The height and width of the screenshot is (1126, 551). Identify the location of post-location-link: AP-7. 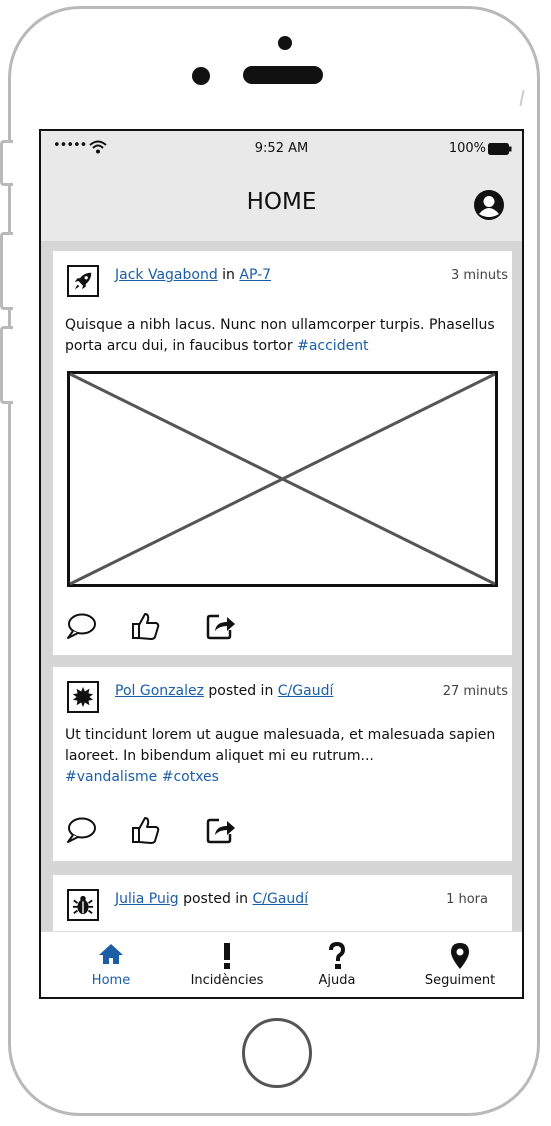
(255, 275).